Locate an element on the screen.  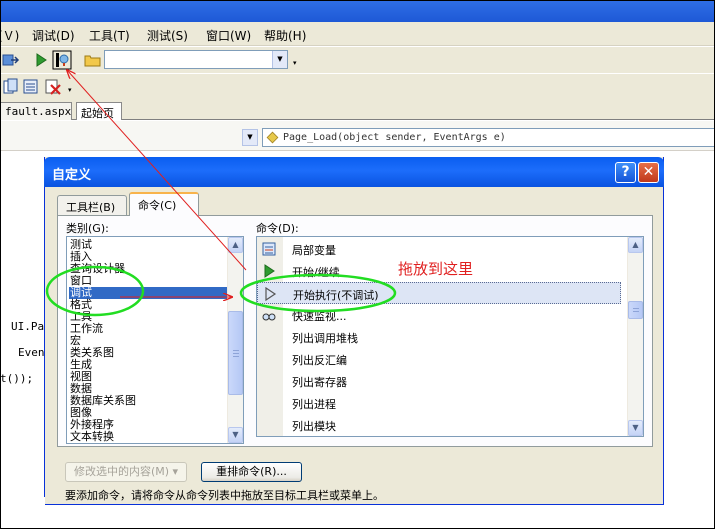
list-item: 列出寄存器 is located at coordinates (439, 381).